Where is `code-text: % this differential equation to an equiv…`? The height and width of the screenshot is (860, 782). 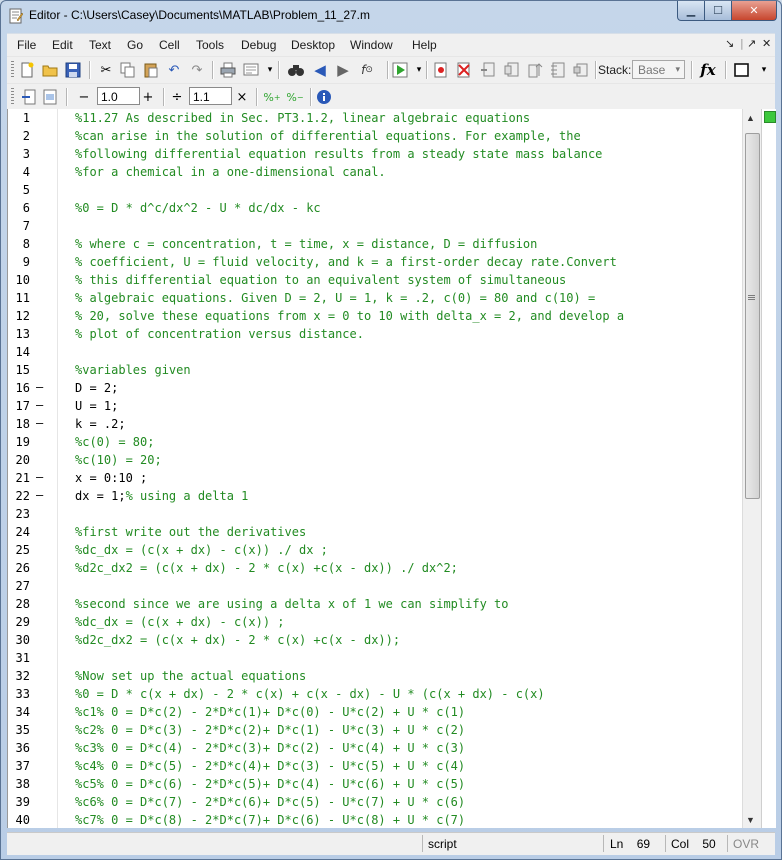 code-text: % this differential equation to an equiv… is located at coordinates (320, 280).